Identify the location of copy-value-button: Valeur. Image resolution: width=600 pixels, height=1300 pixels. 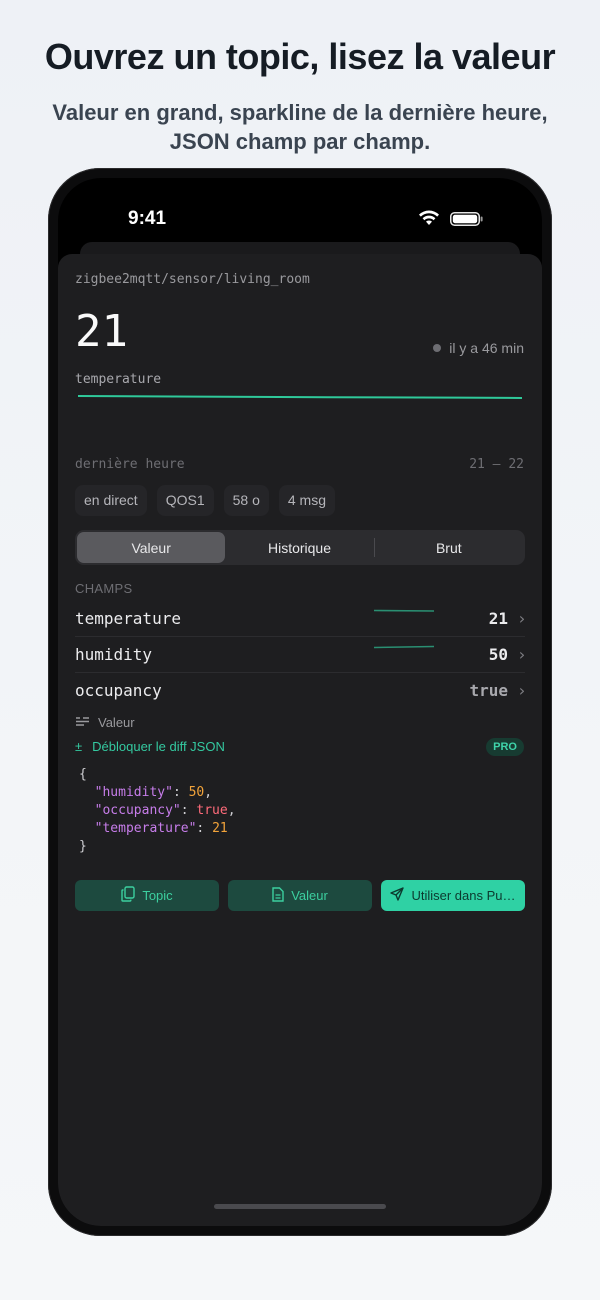
(300, 895).